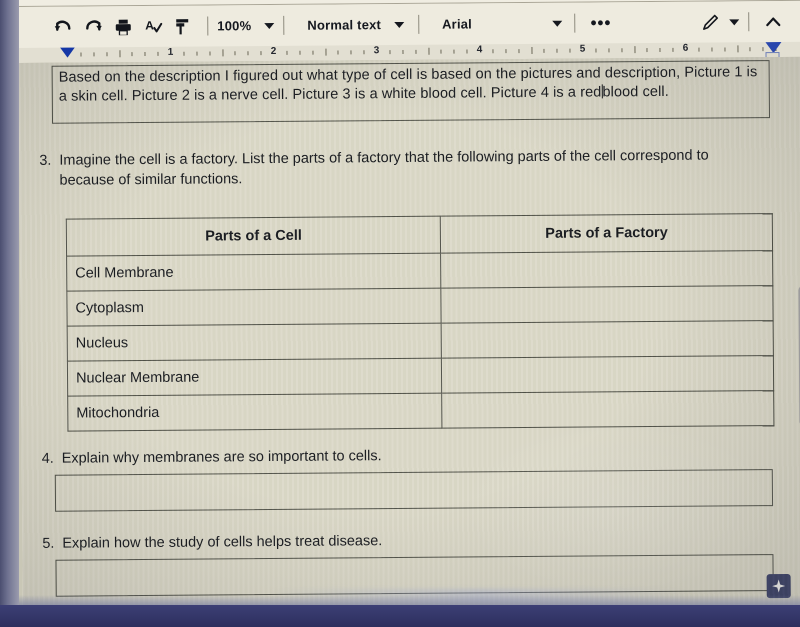 Image resolution: width=800 pixels, height=627 pixels. I want to click on undo-icon, so click(63, 27).